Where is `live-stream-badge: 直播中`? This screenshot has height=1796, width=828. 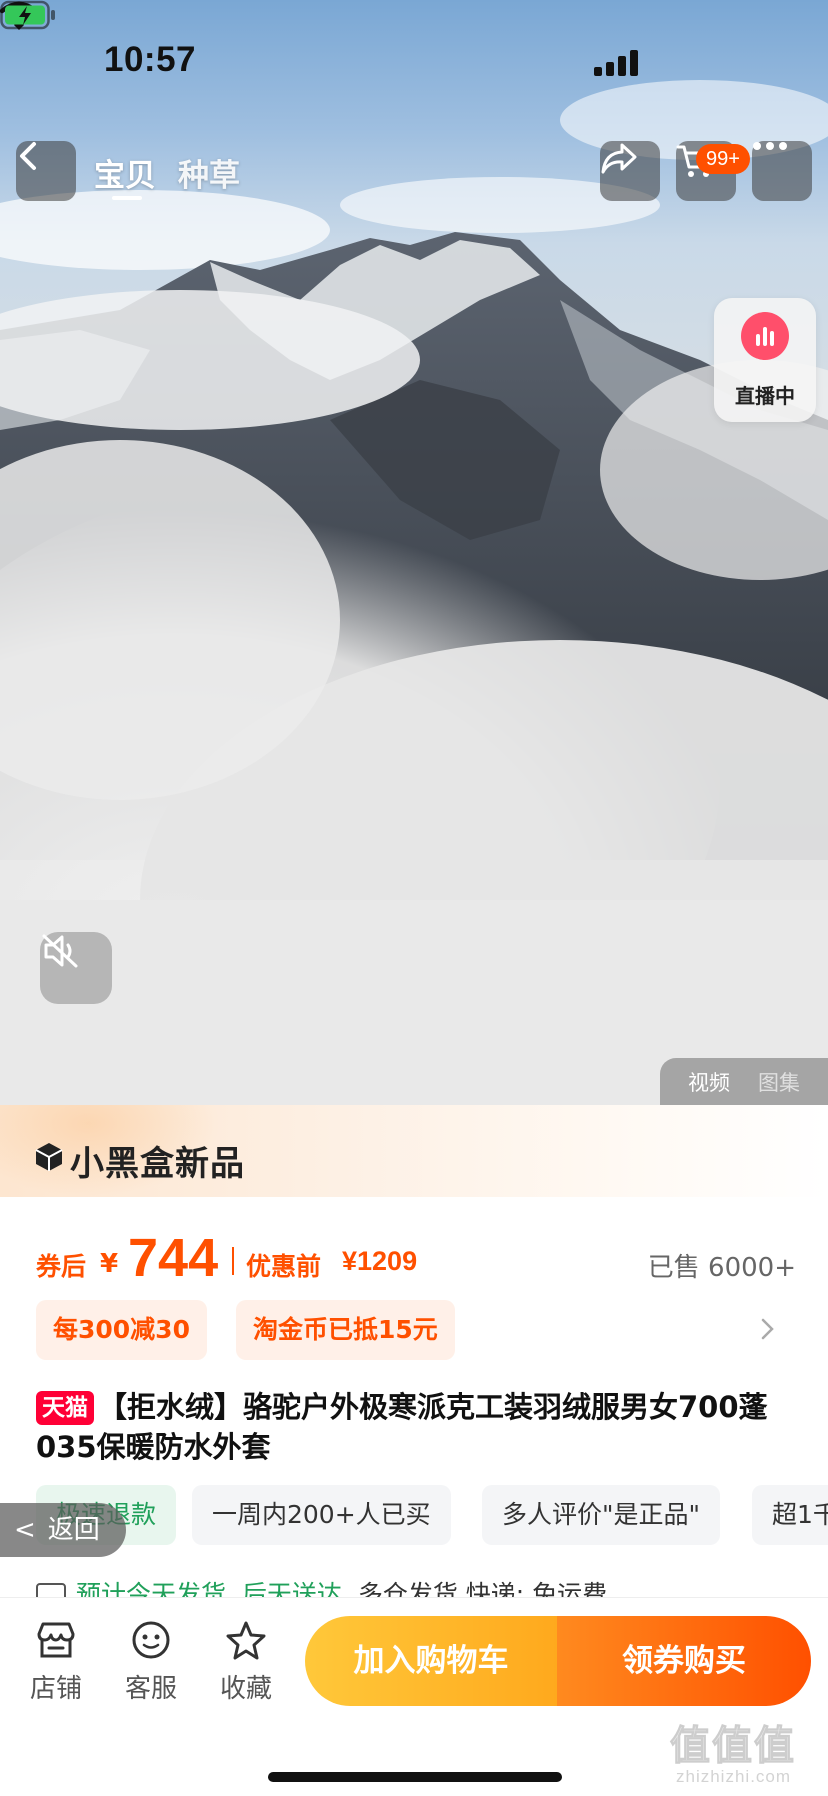
live-stream-badge: 直播中 is located at coordinates (765, 360).